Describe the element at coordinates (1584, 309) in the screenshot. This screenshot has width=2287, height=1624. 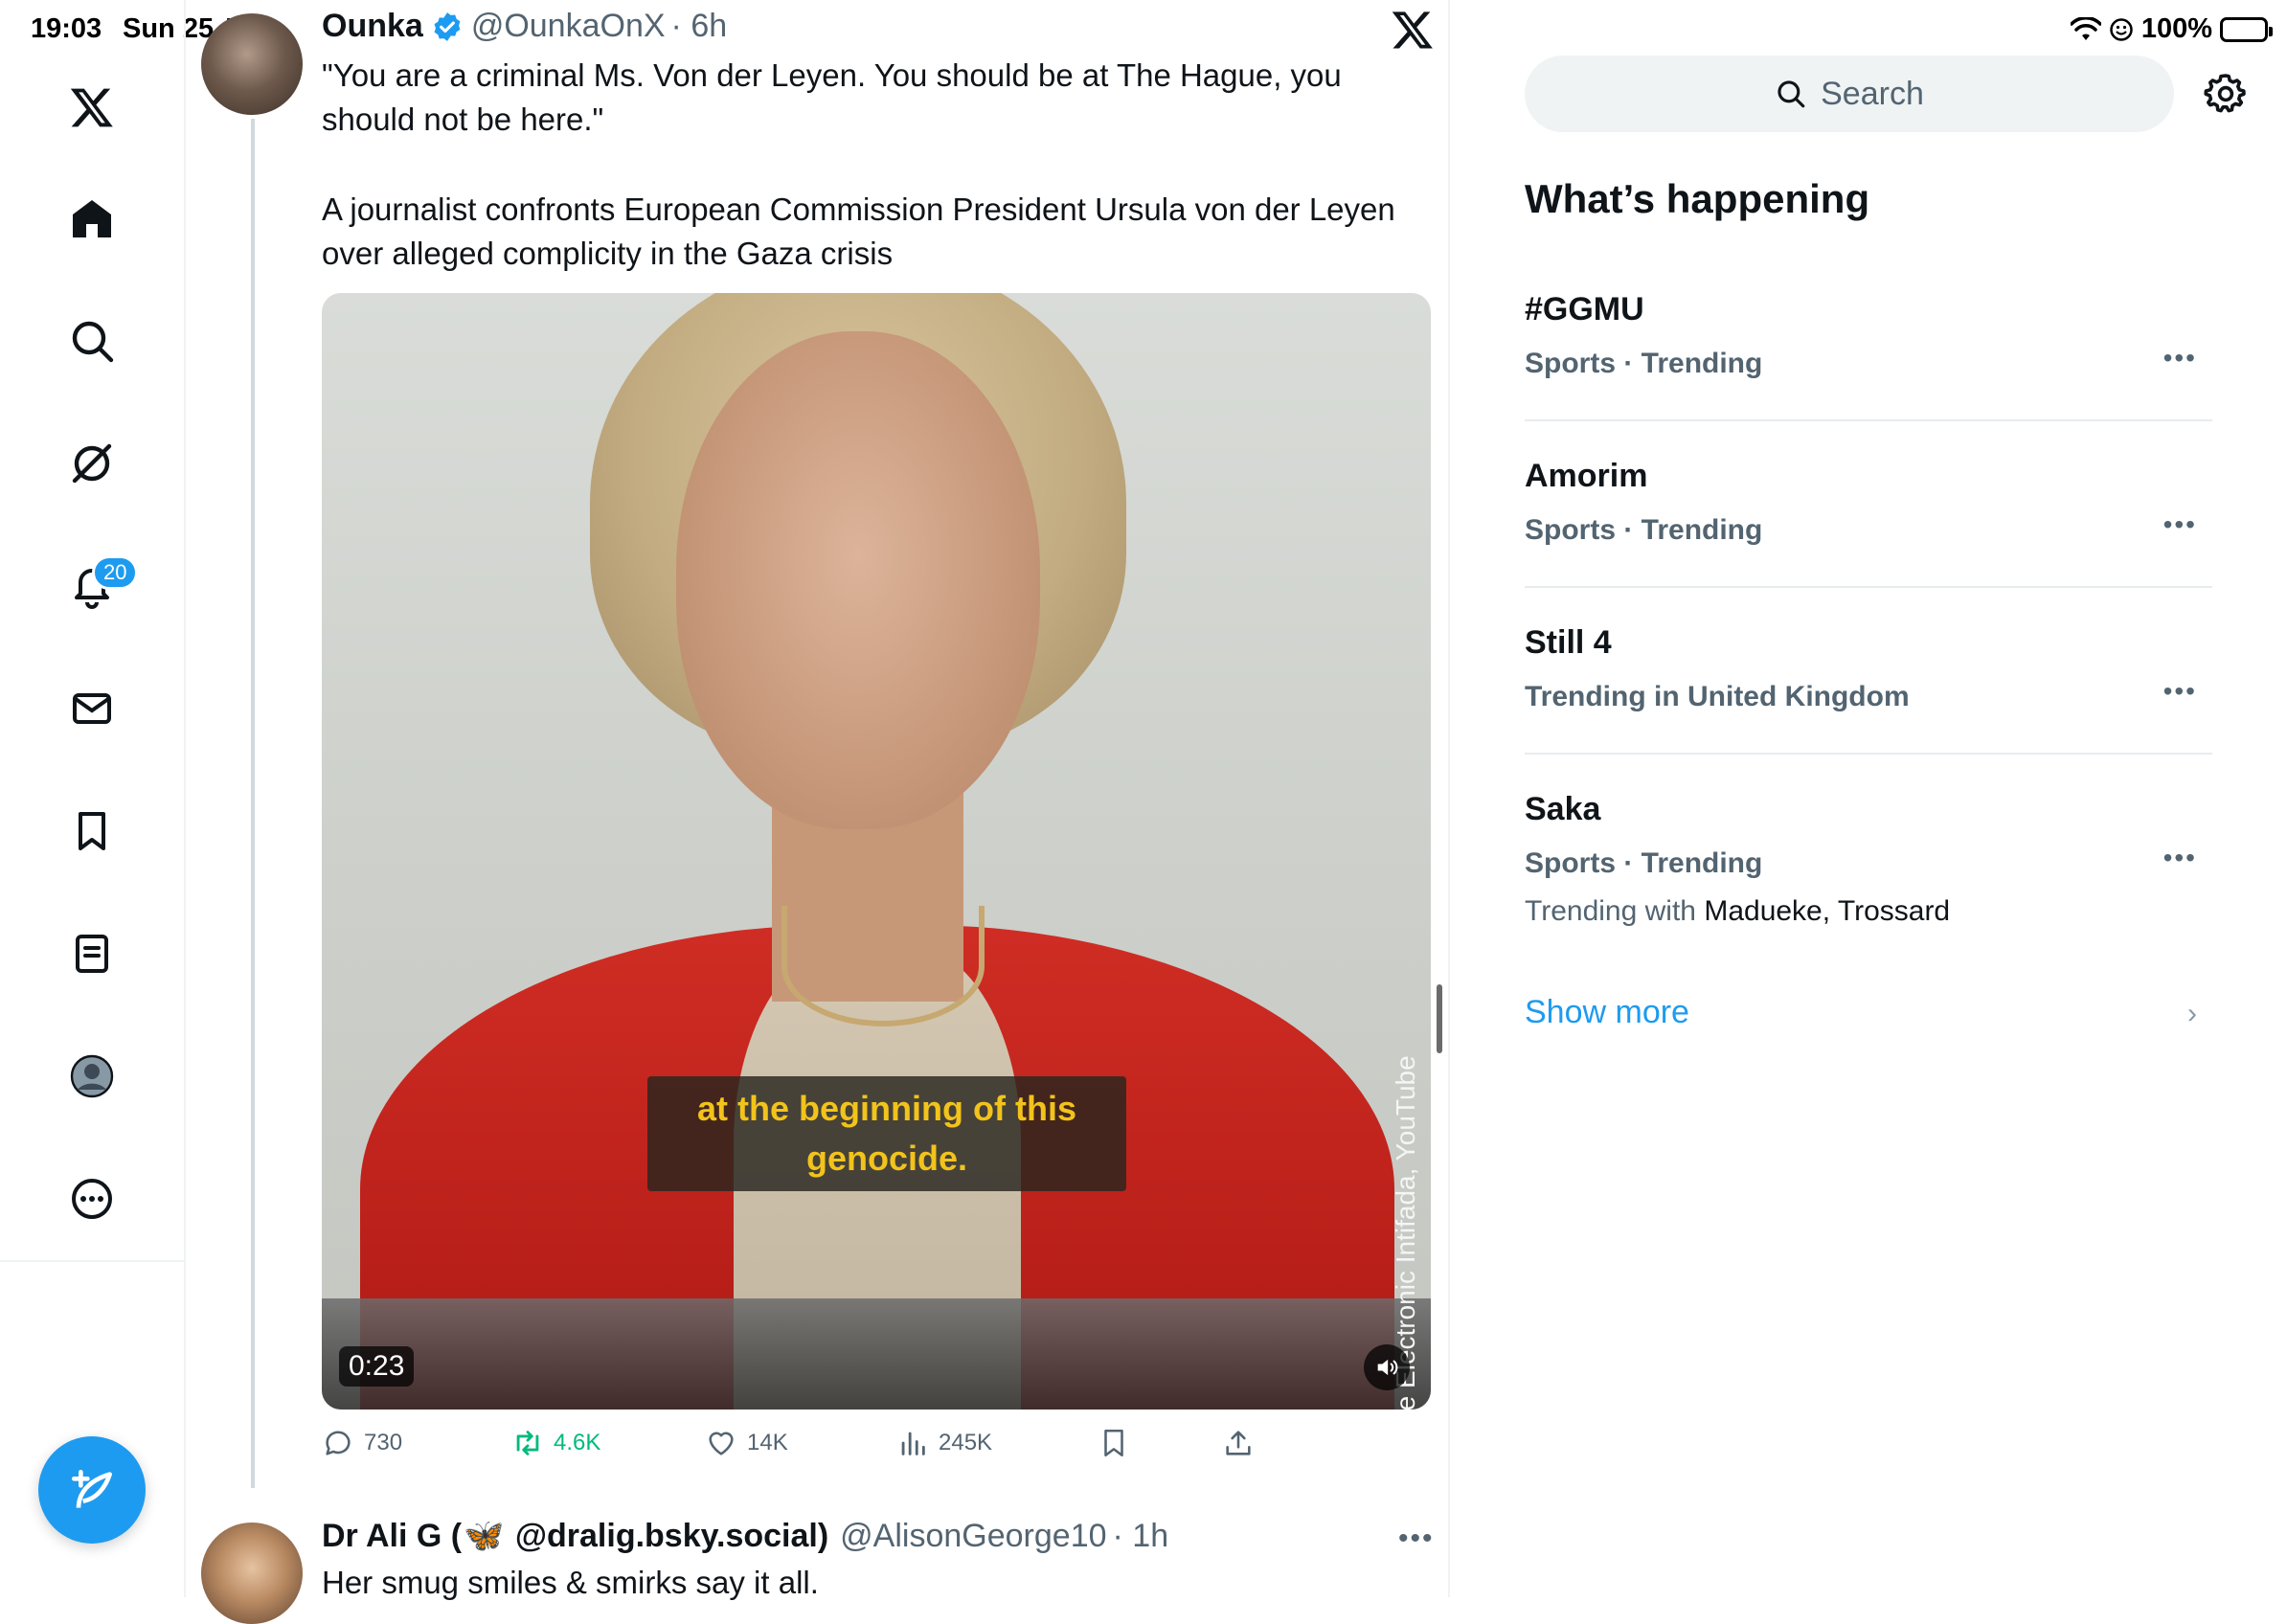
I see `trend-name: #GGMU` at that location.